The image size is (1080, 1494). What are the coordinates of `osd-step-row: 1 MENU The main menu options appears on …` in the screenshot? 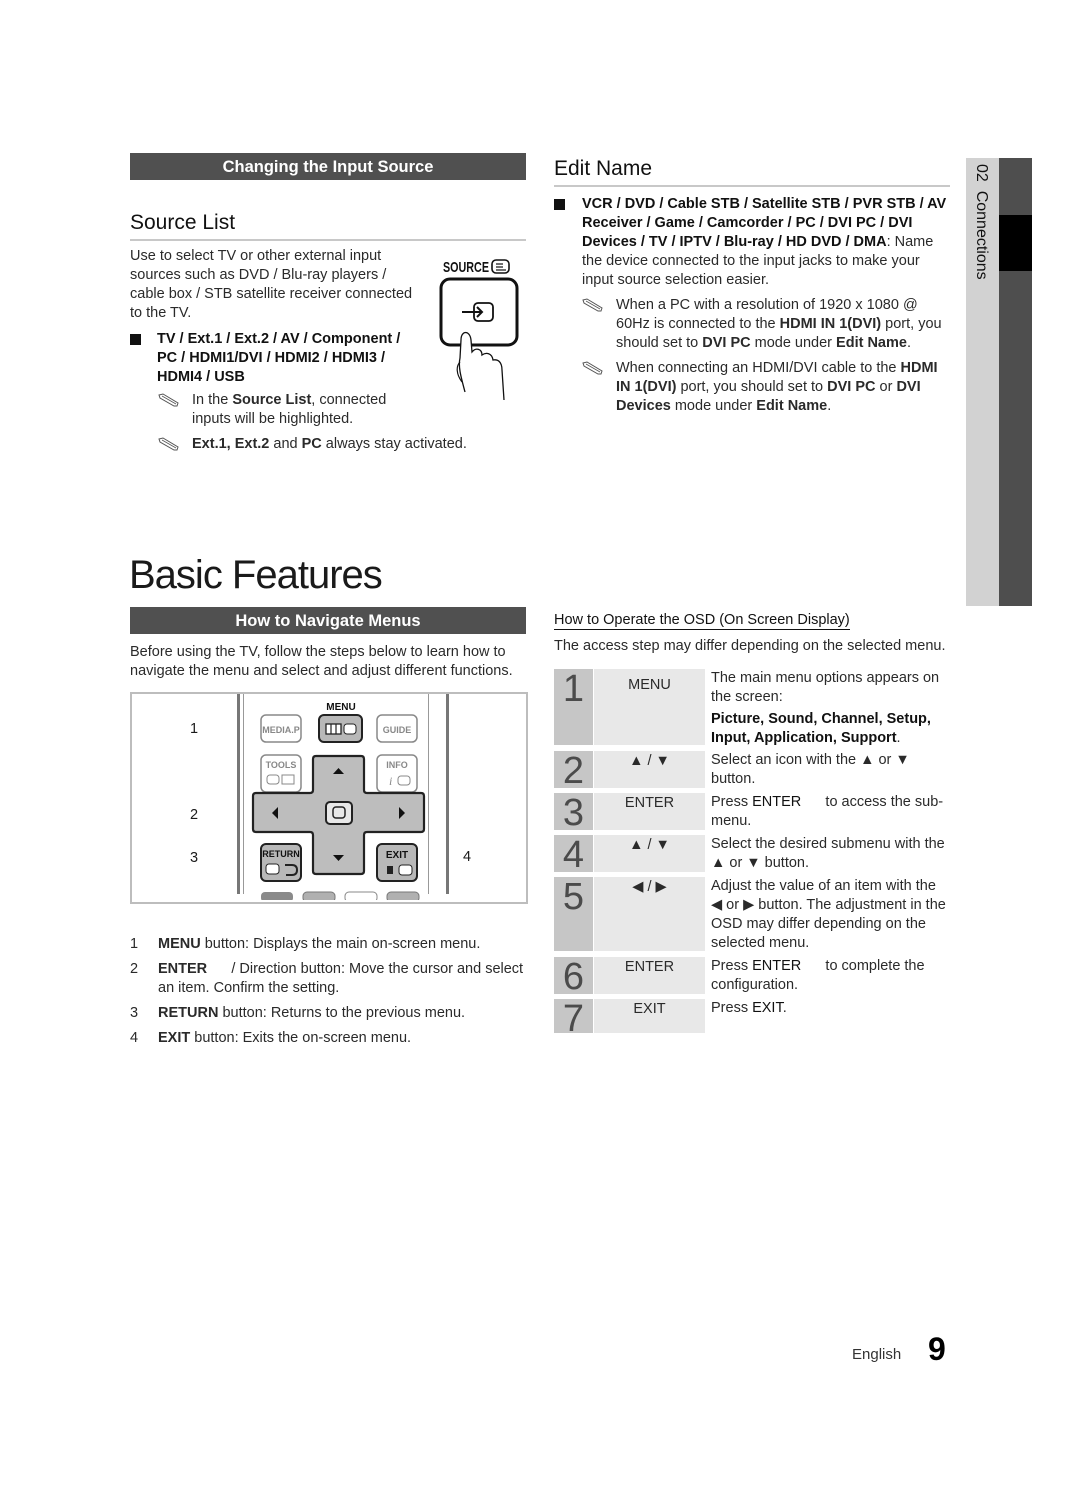 It's located at (752, 707).